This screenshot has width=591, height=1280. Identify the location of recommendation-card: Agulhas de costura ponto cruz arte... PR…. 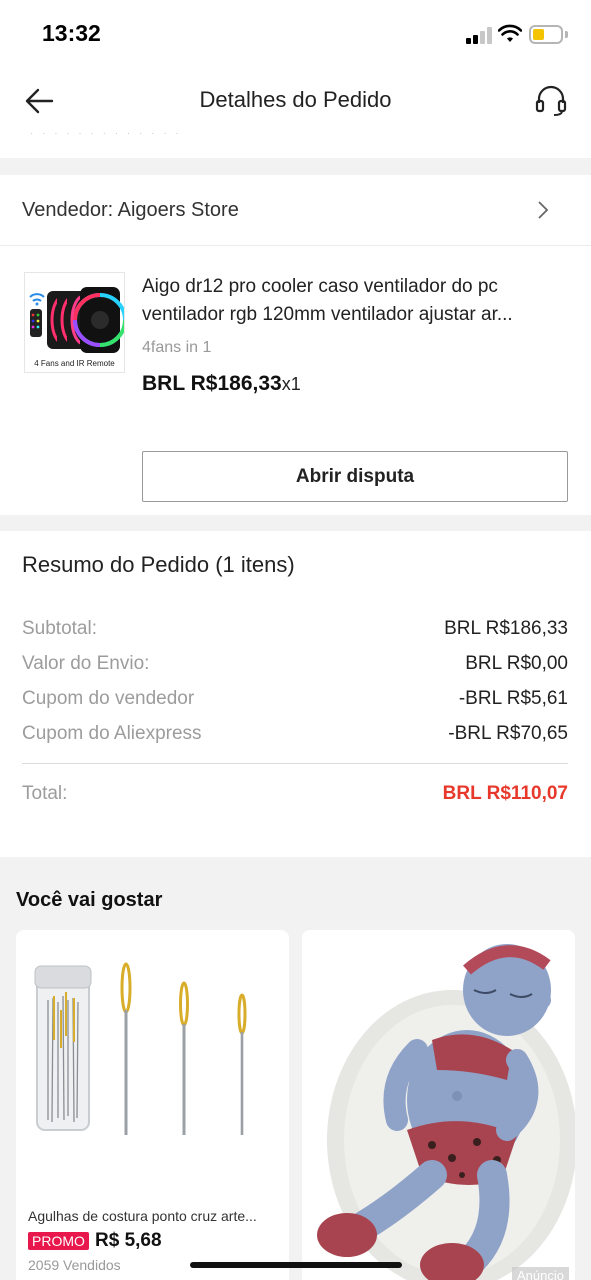
(152, 1105).